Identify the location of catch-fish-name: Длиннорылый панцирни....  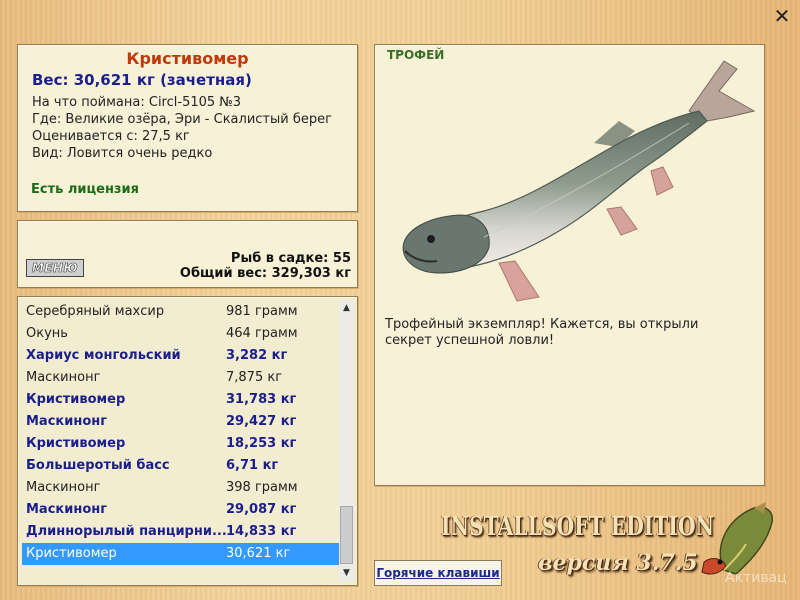
(126, 531).